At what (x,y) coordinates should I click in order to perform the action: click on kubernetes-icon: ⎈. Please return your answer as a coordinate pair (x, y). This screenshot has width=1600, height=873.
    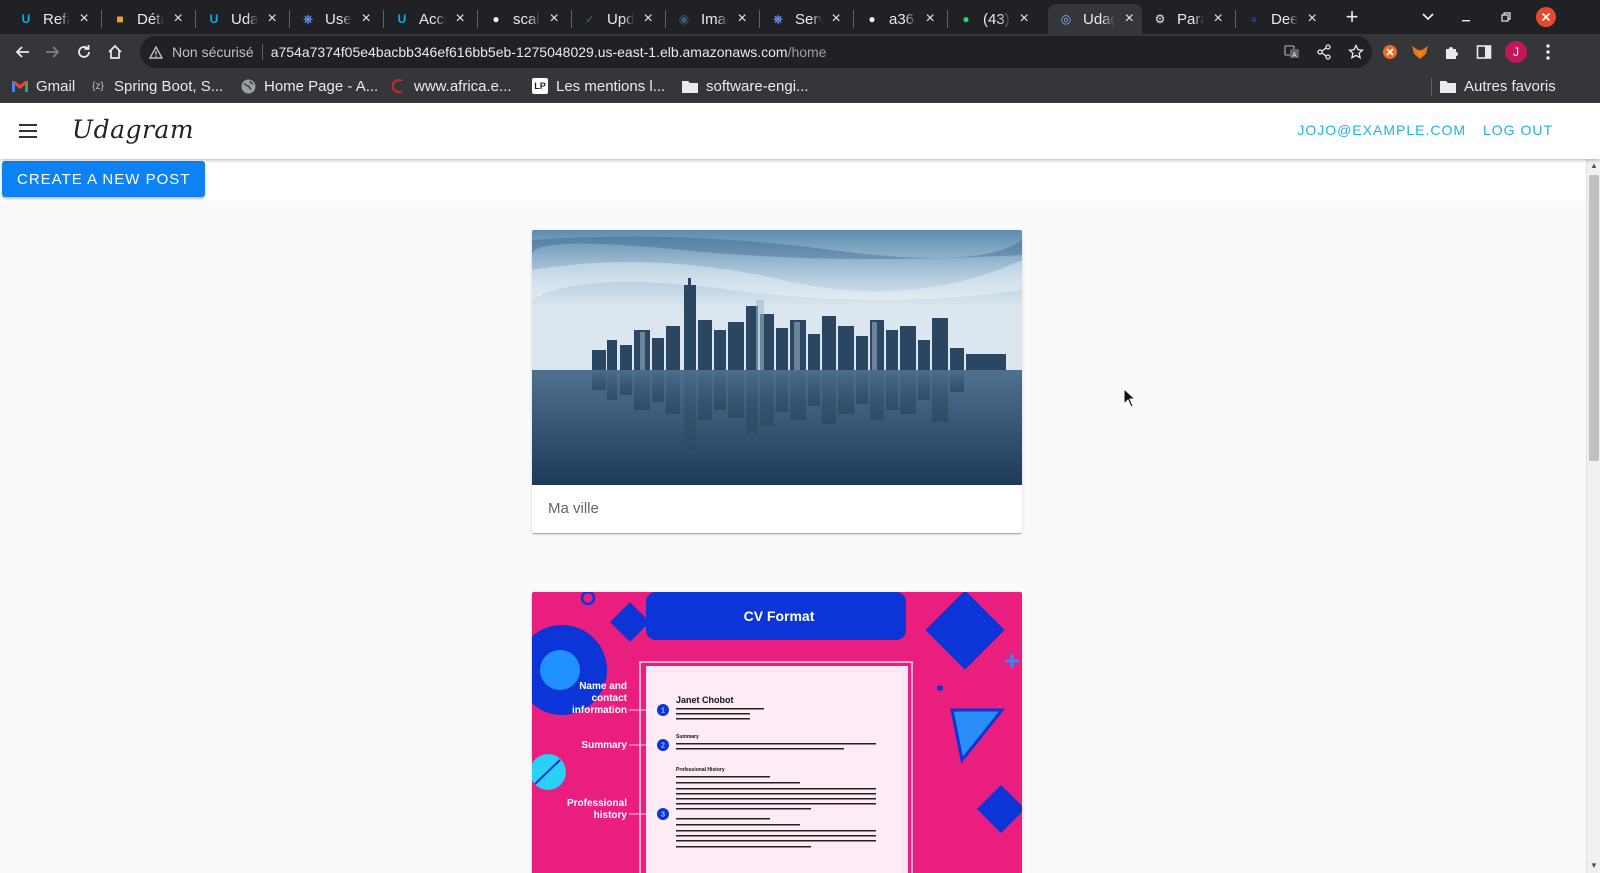
    Looking at the image, I should click on (778, 18).